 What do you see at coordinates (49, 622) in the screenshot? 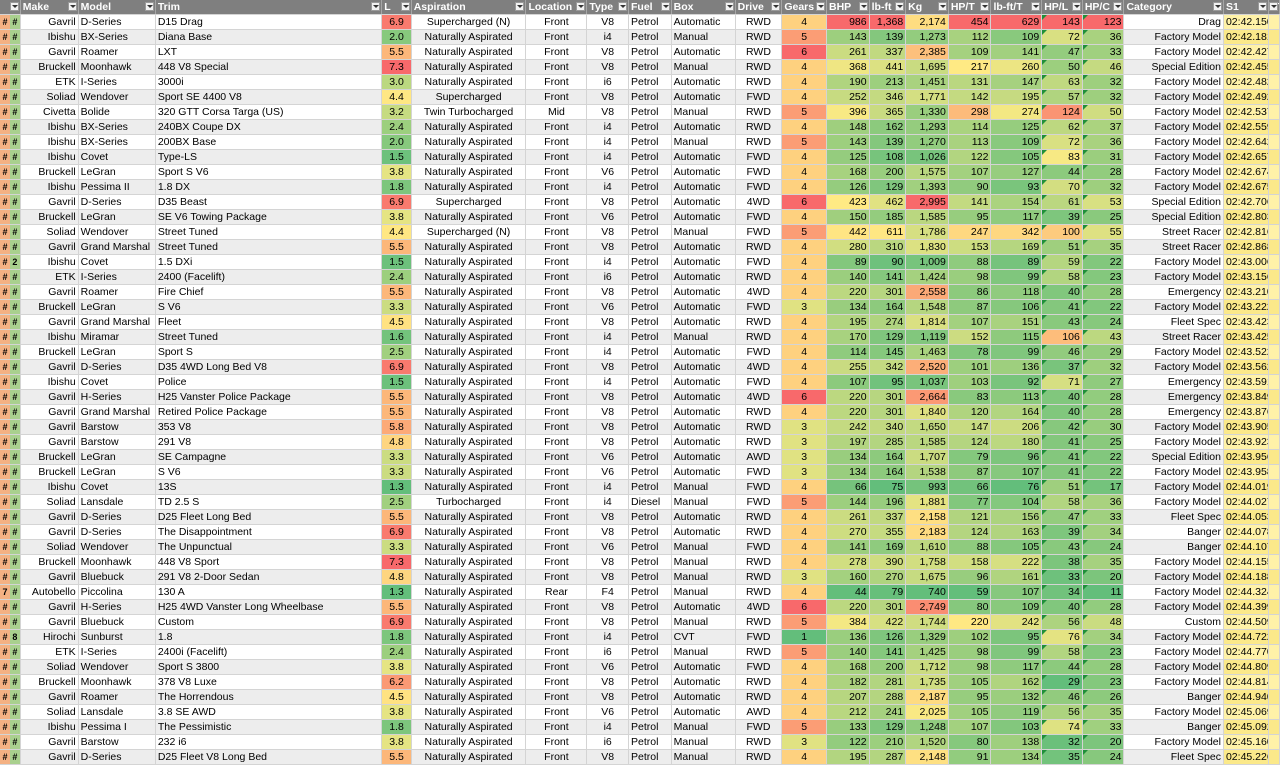
I see `make-cell: Gavril` at bounding box center [49, 622].